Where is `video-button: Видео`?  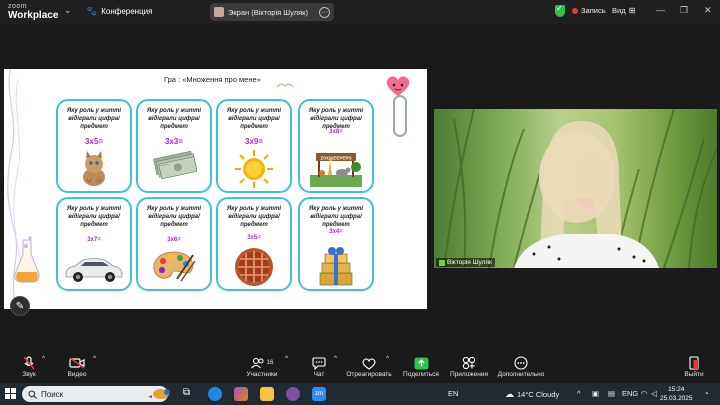 video-button: Видео is located at coordinates (77, 366).